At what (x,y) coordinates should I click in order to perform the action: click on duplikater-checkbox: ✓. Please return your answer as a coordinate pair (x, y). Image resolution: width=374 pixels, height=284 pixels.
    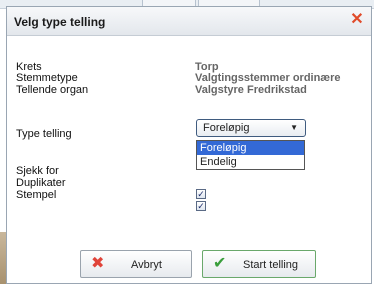
    Looking at the image, I should click on (201, 194).